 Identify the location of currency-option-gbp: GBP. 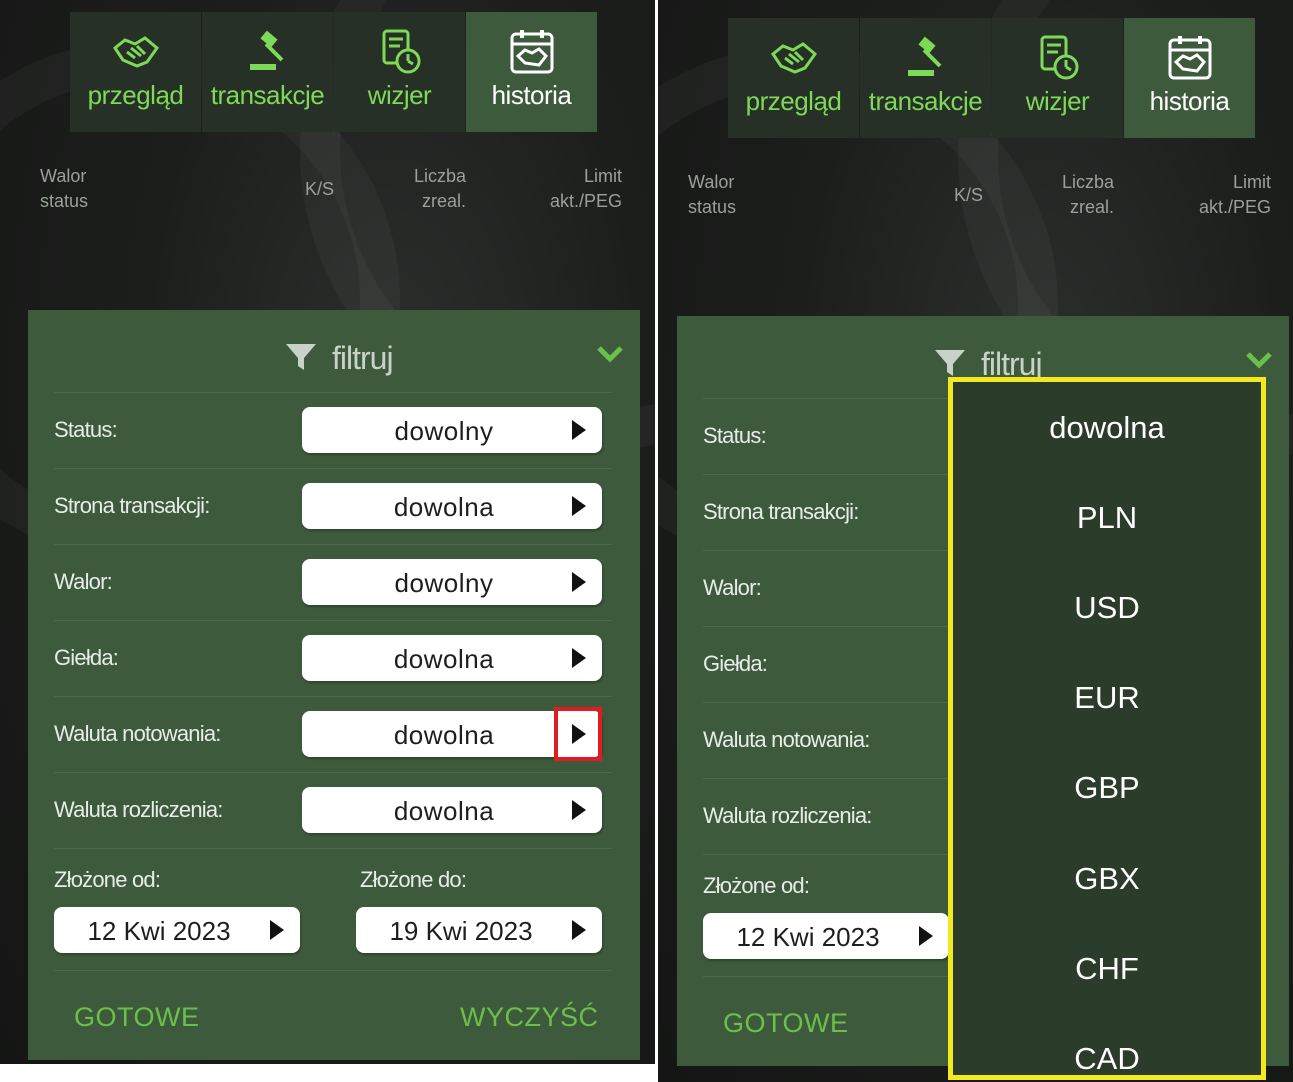
(1107, 788).